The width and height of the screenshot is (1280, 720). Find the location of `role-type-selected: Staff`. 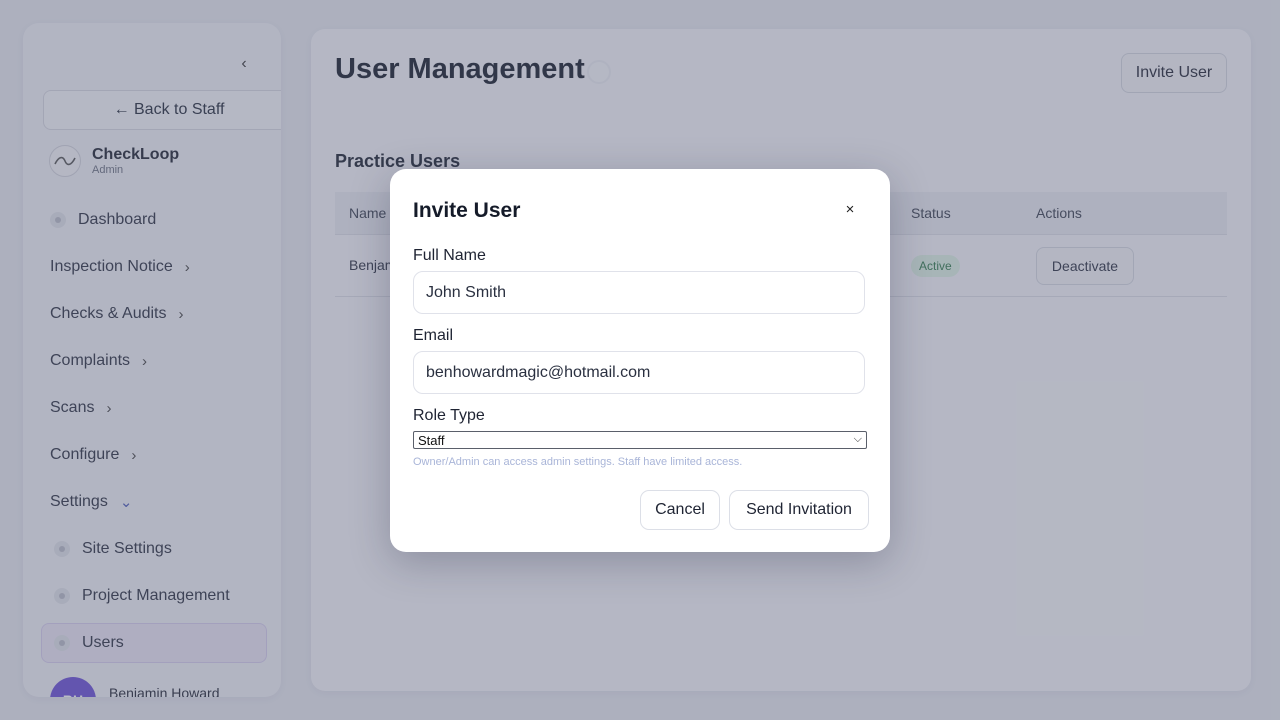

role-type-selected: Staff is located at coordinates (431, 440).